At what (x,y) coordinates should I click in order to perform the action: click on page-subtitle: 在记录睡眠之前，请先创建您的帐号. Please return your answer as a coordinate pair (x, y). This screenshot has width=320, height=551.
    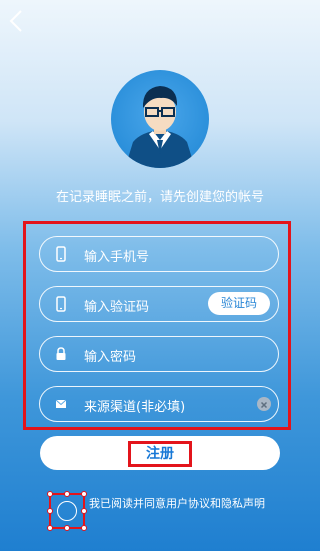
    Looking at the image, I should click on (159, 197).